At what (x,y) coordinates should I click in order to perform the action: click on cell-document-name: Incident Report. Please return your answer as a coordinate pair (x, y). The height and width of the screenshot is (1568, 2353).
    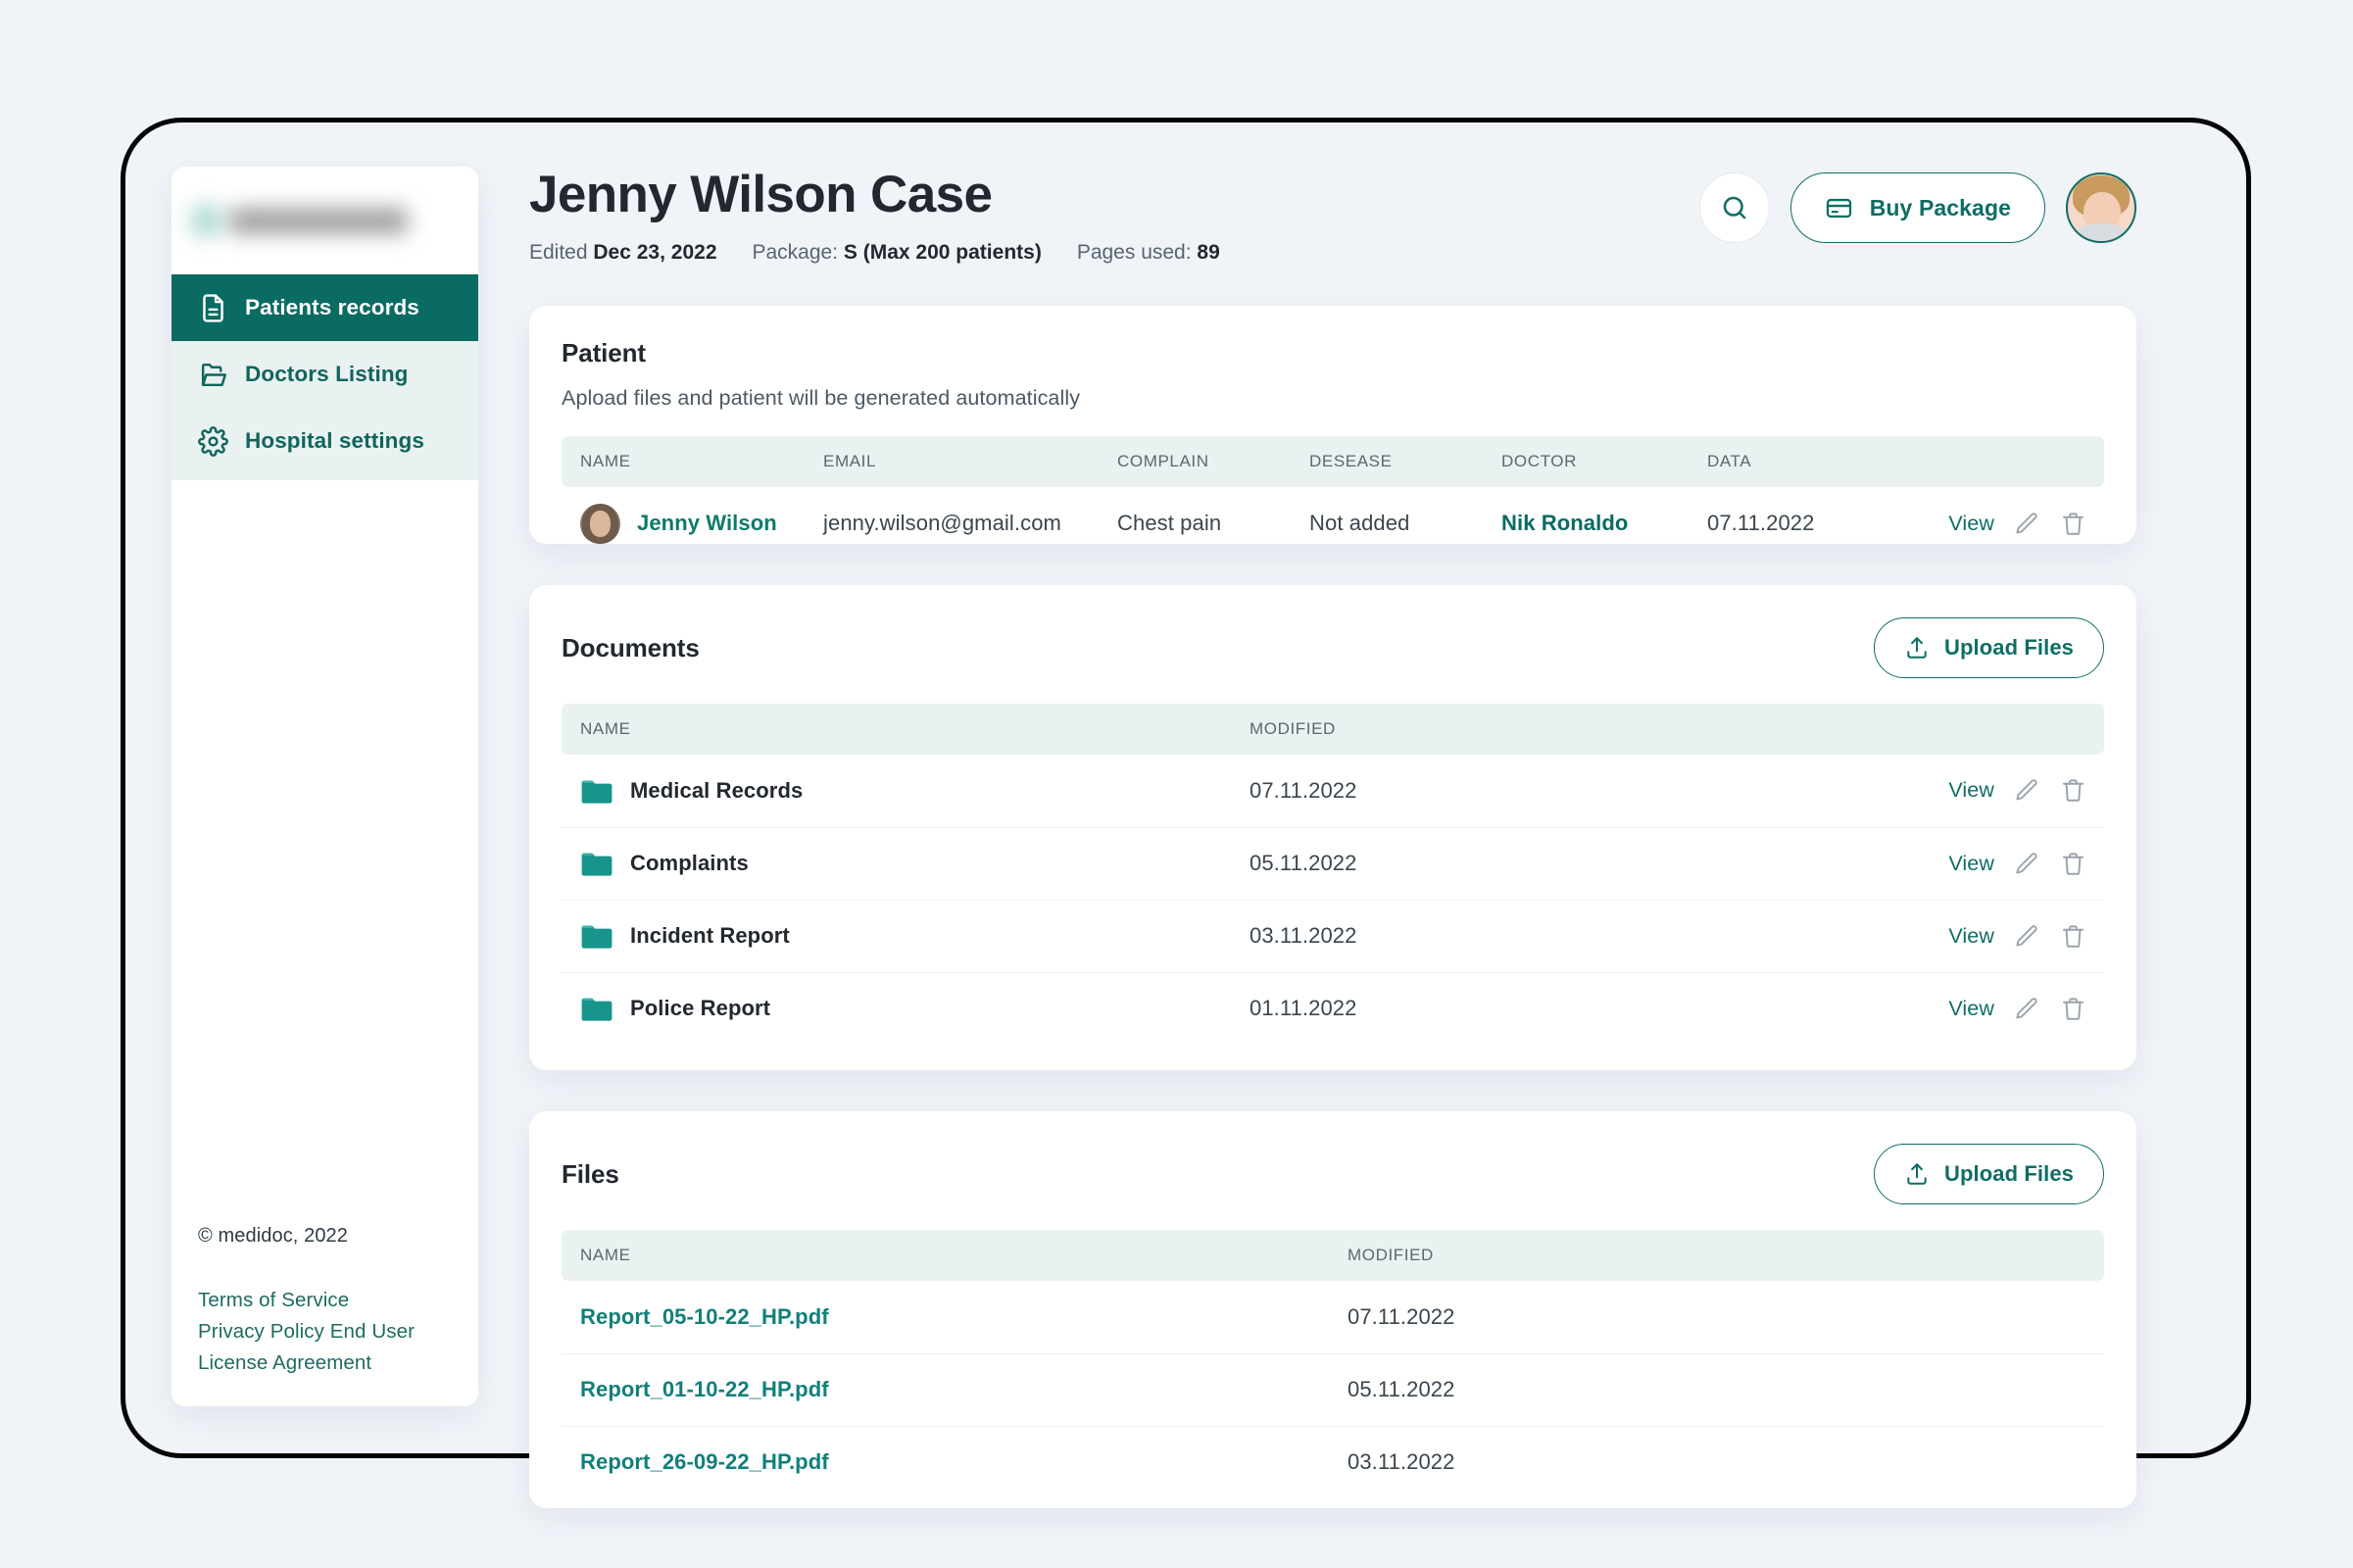
    Looking at the image, I should click on (900, 936).